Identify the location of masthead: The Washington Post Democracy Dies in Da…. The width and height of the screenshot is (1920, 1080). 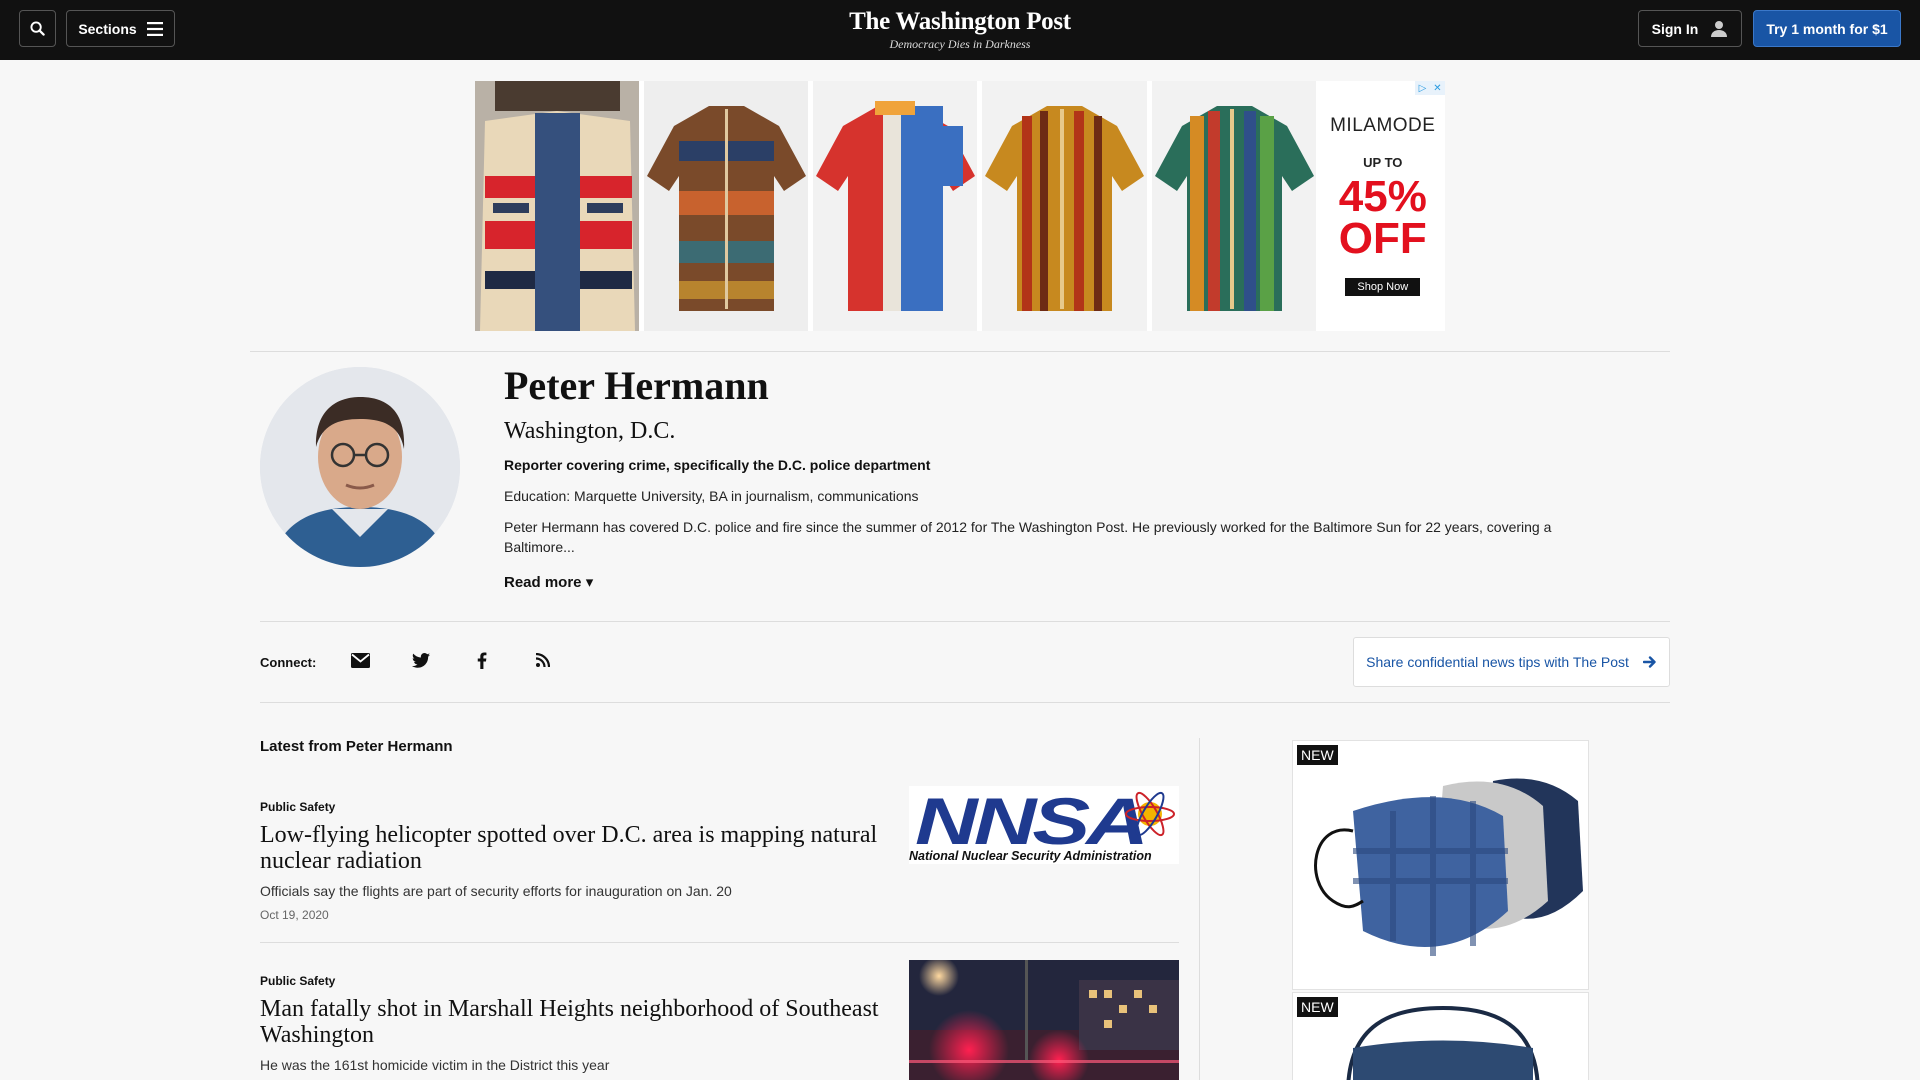
(960, 30).